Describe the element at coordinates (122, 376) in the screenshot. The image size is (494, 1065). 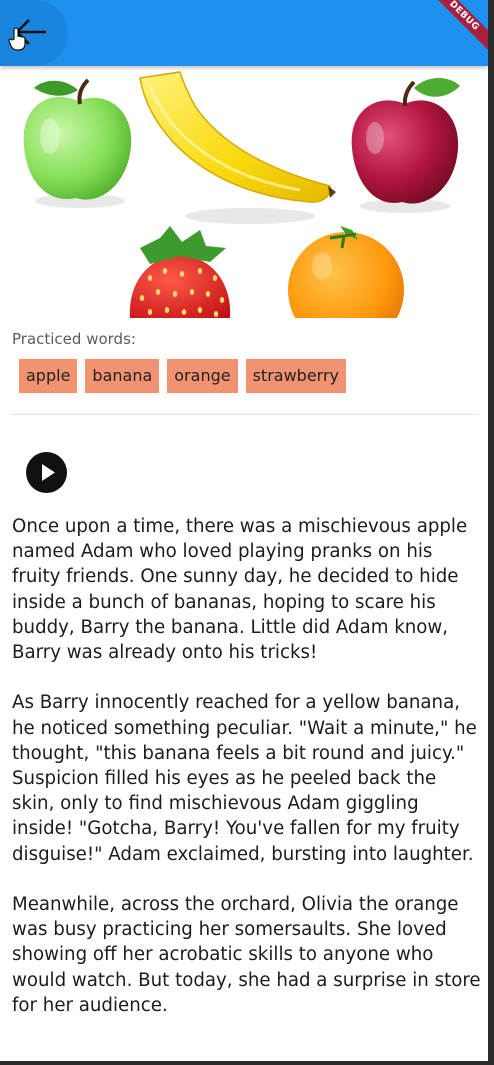
I see `word-chip-banana: banana` at that location.